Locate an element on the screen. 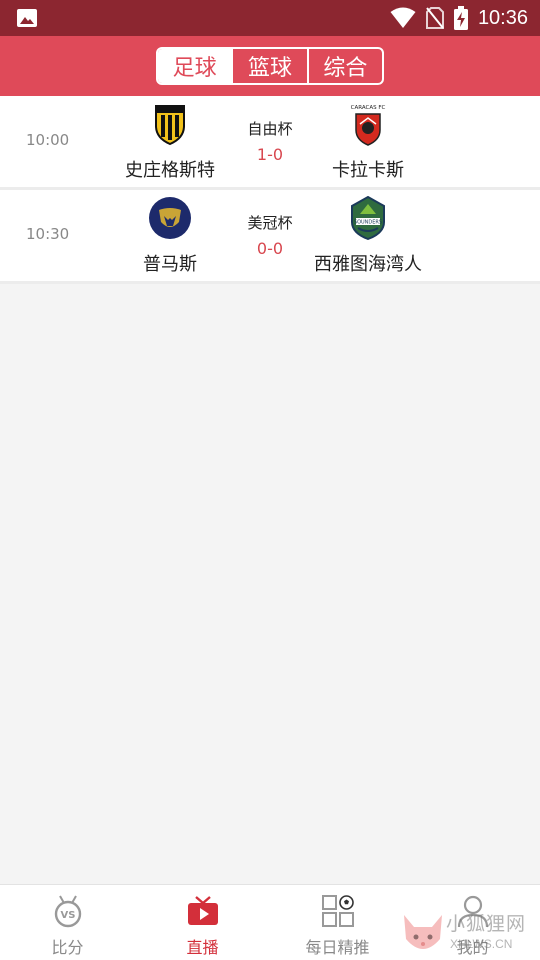  tab-football: 足球 is located at coordinates (195, 66).